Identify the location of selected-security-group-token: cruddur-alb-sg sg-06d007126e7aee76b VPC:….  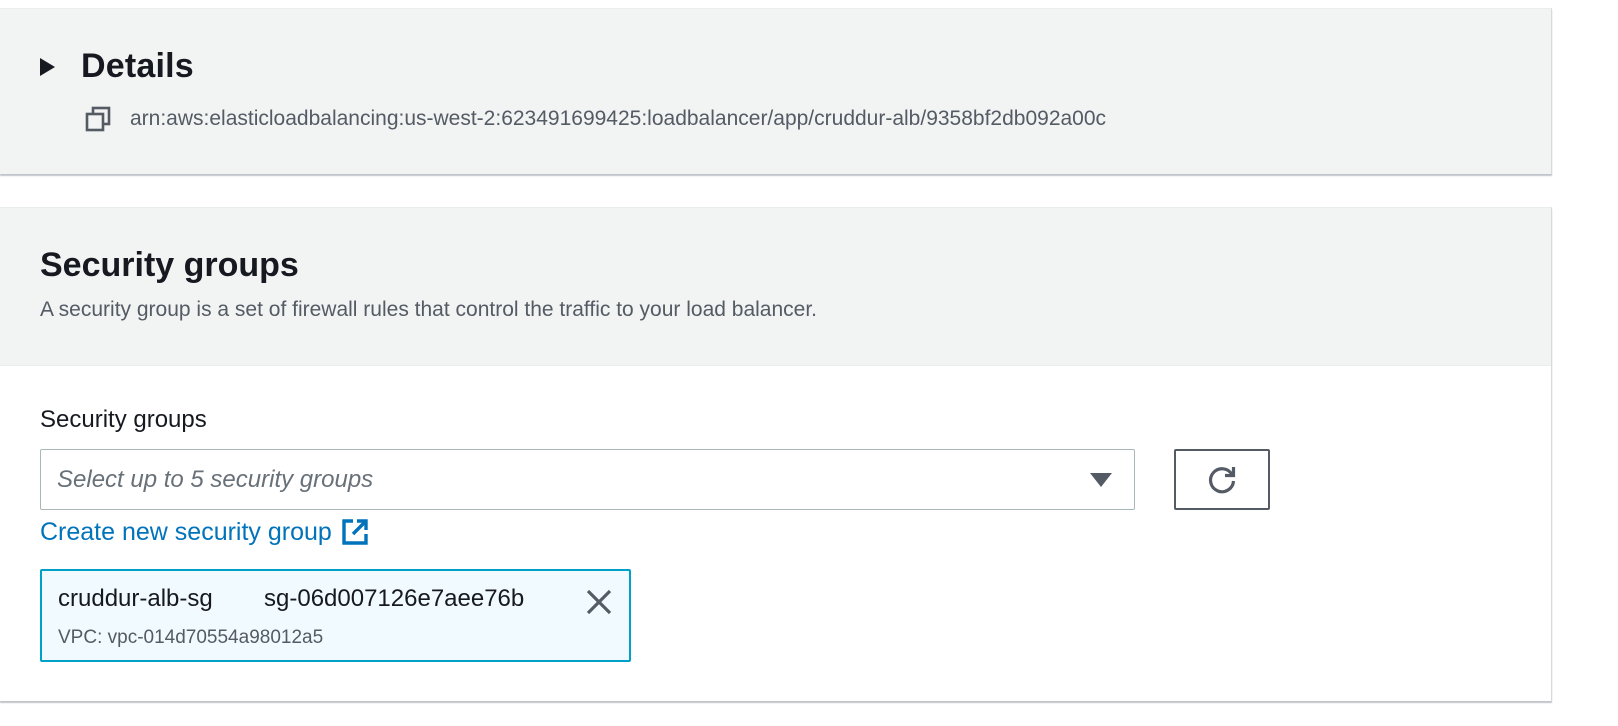
(335, 615).